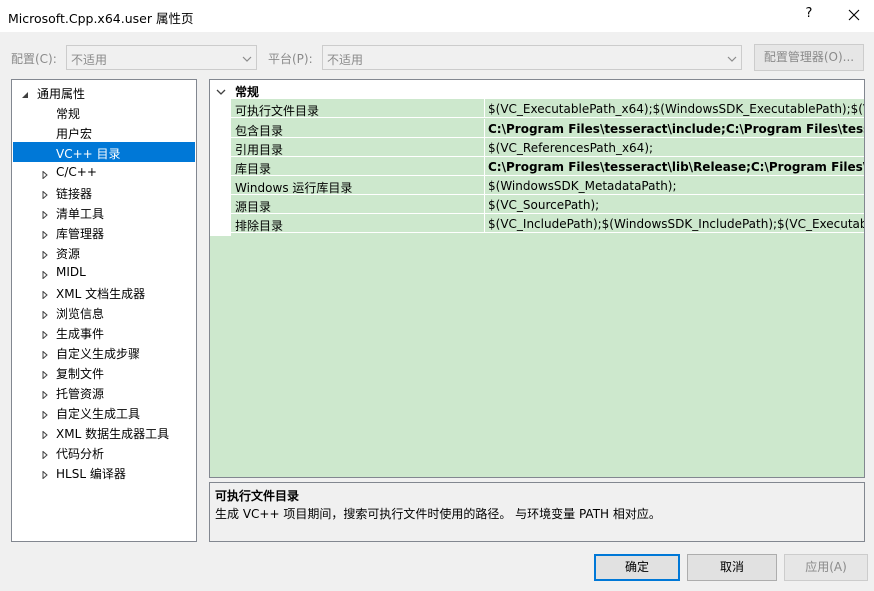  What do you see at coordinates (89, 60) in the screenshot?
I see `config-value: 不适用` at bounding box center [89, 60].